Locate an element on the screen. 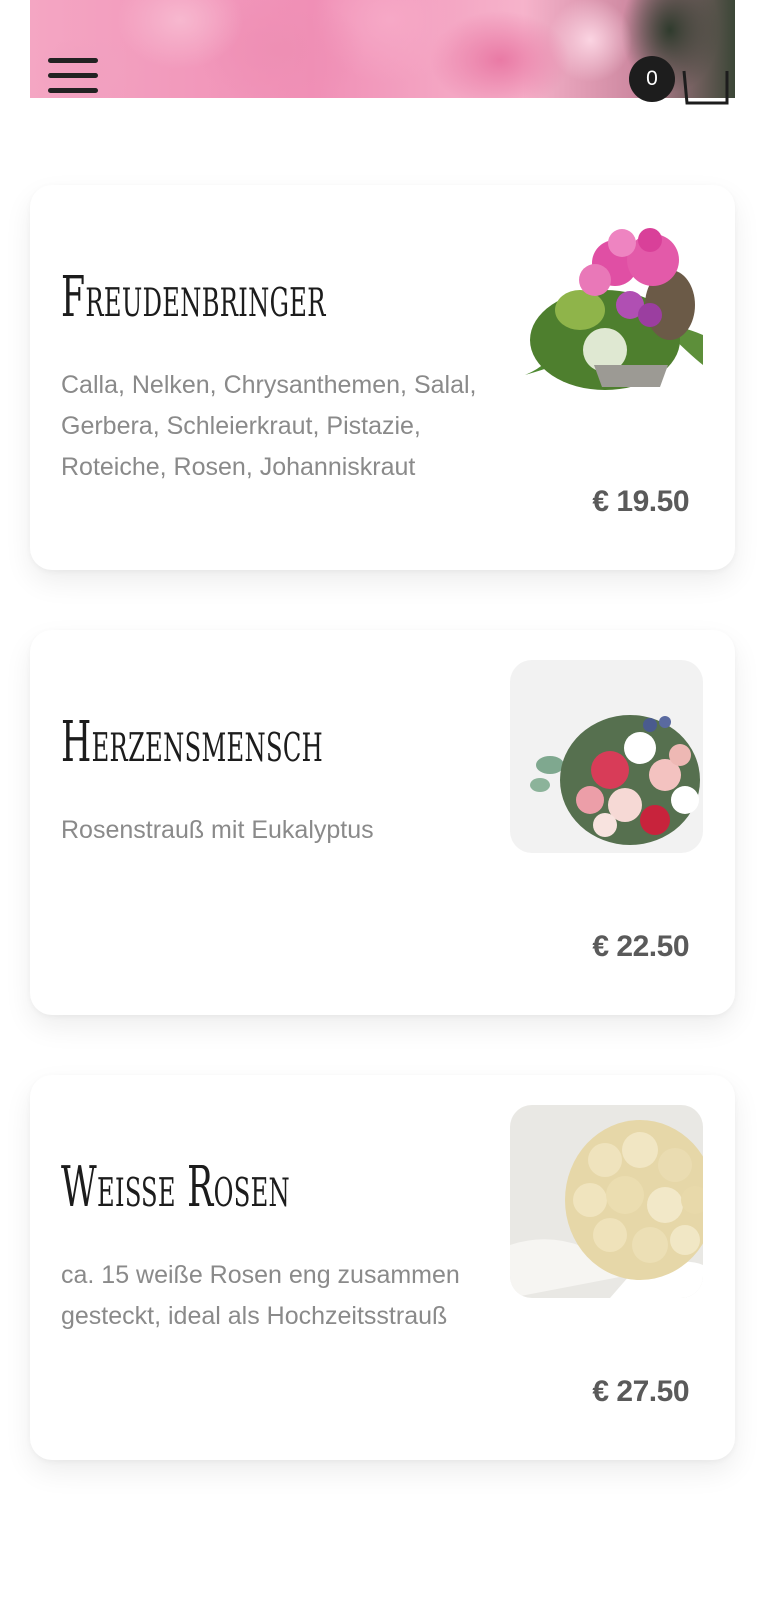 The height and width of the screenshot is (1600, 780). product-title: Herzensmensch is located at coordinates (192, 742).